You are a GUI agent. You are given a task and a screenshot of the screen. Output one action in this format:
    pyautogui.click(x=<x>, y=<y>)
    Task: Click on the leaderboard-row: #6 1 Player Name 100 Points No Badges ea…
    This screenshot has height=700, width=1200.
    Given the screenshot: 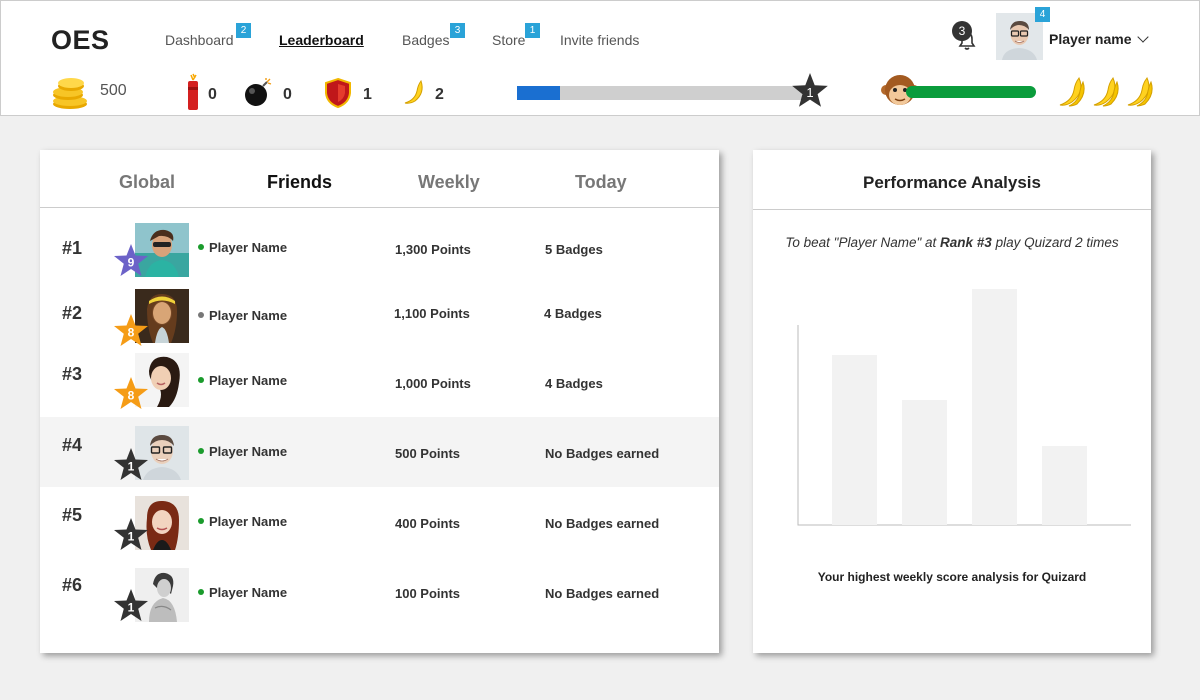 What is the action you would take?
    pyautogui.click(x=379, y=592)
    